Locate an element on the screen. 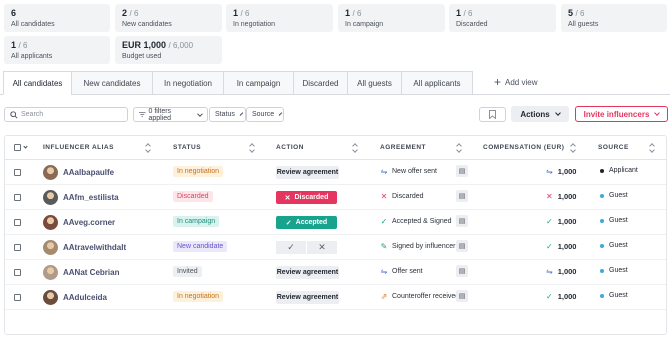 The width and height of the screenshot is (670, 339). column-header-compensation: COMPENSATION (EUR) is located at coordinates (523, 147).